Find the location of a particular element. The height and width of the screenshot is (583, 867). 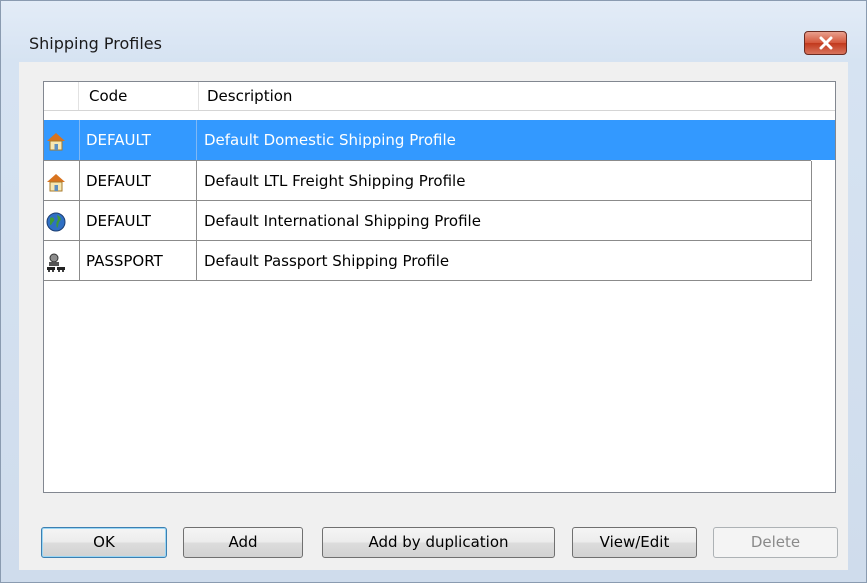

add-by-duplication-button: Add by duplication is located at coordinates (438, 542).